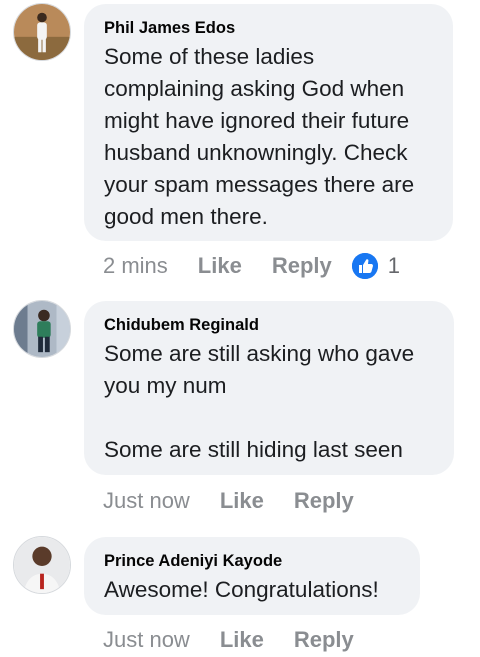 This screenshot has height=657, width=480. I want to click on comment-author: Chidubem Reginald, so click(269, 325).